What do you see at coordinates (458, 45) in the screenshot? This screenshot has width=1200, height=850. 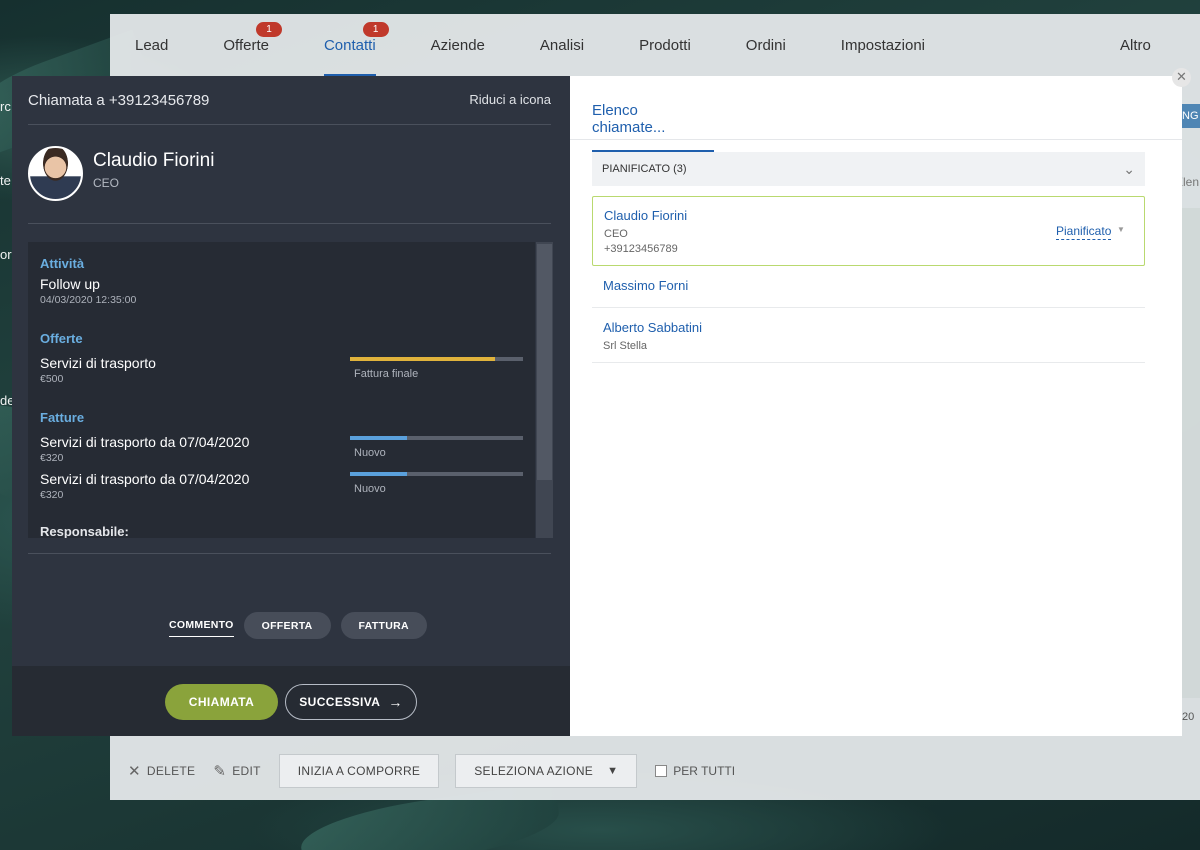 I see `tab-aziende: Aziende` at bounding box center [458, 45].